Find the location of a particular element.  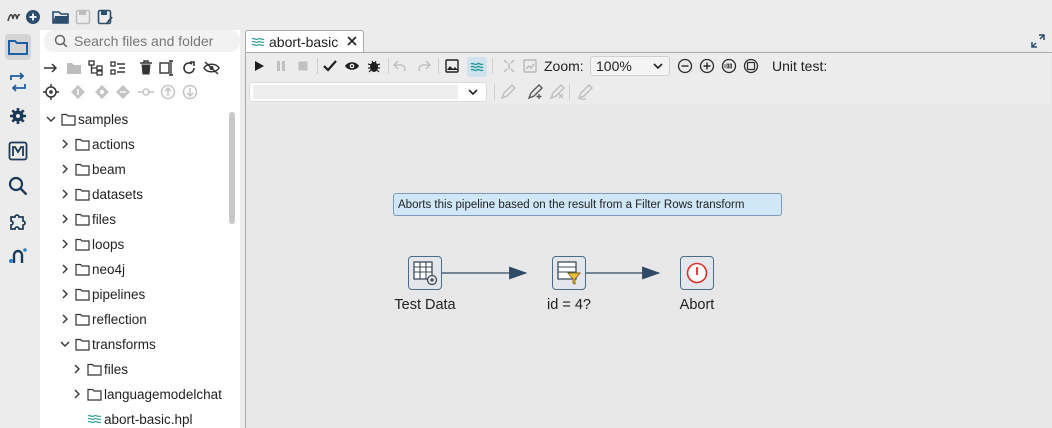

open-folder-icon is located at coordinates (61, 17).